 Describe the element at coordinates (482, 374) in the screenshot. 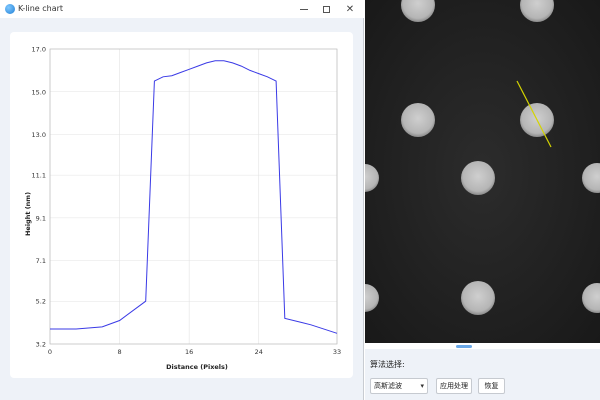

I see `control-panel: 算法选择: 高斯滤波 ▾ 应用处理 恢复` at that location.